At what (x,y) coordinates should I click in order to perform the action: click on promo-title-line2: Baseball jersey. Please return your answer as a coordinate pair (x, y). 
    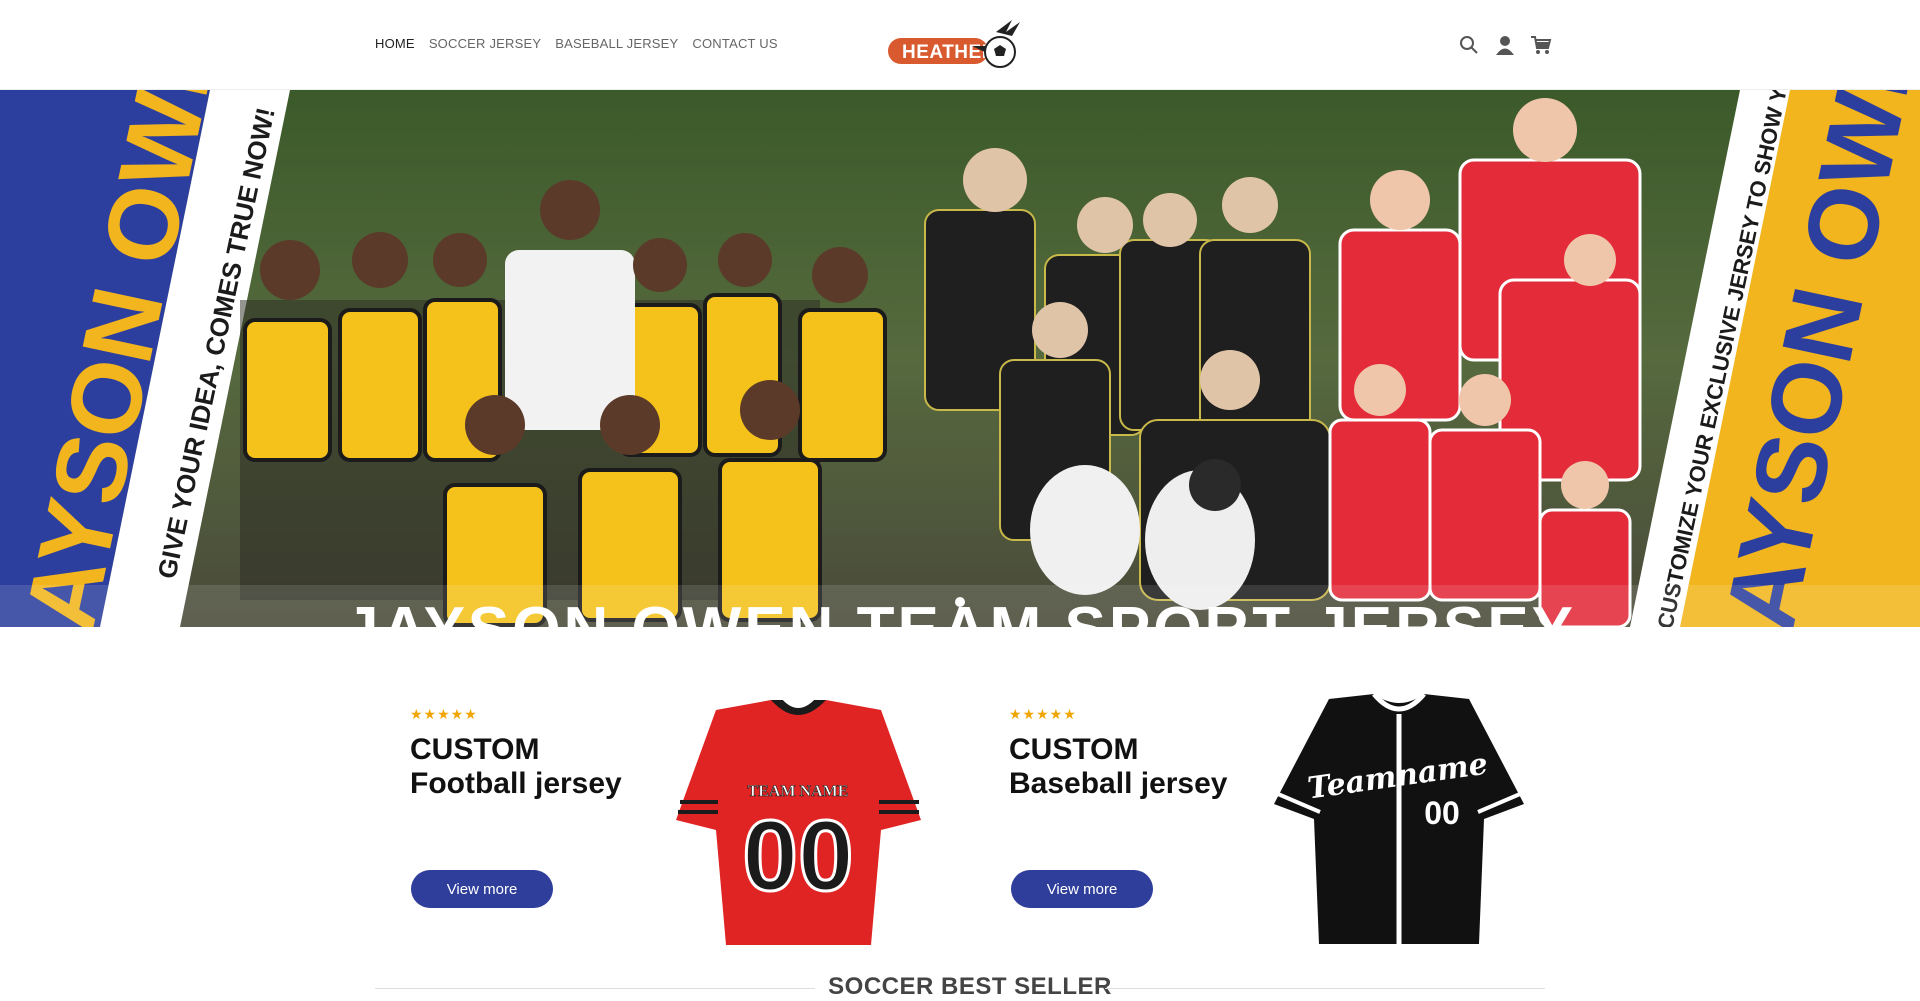
    Looking at the image, I should click on (1118, 783).